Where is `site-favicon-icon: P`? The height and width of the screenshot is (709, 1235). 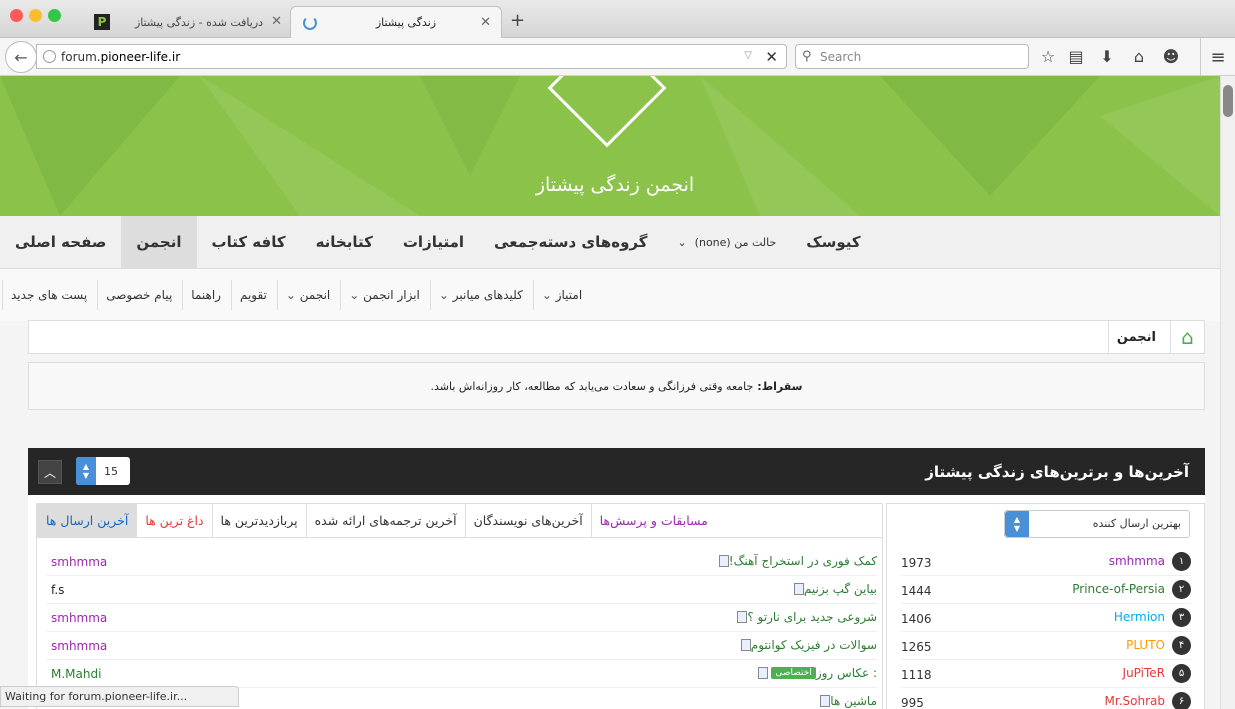 site-favicon-icon: P is located at coordinates (102, 22).